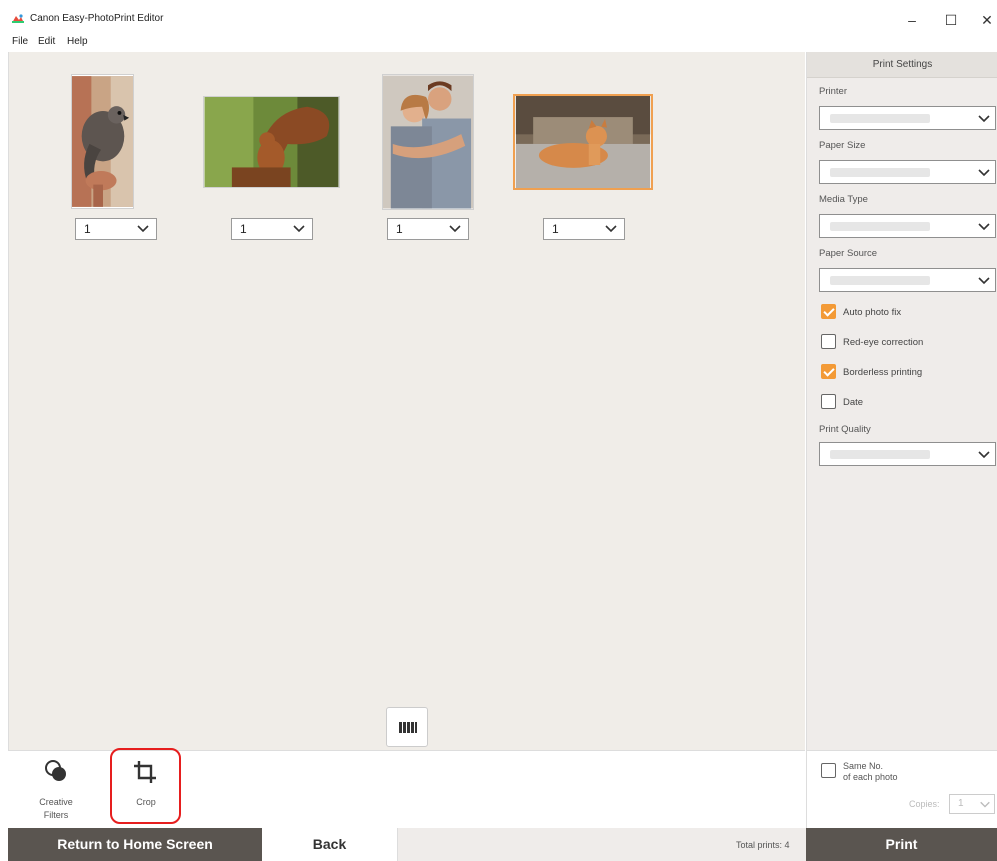 The height and width of the screenshot is (861, 997). I want to click on same-number-panel: Same No. of each photo Copies: 1, so click(901, 789).